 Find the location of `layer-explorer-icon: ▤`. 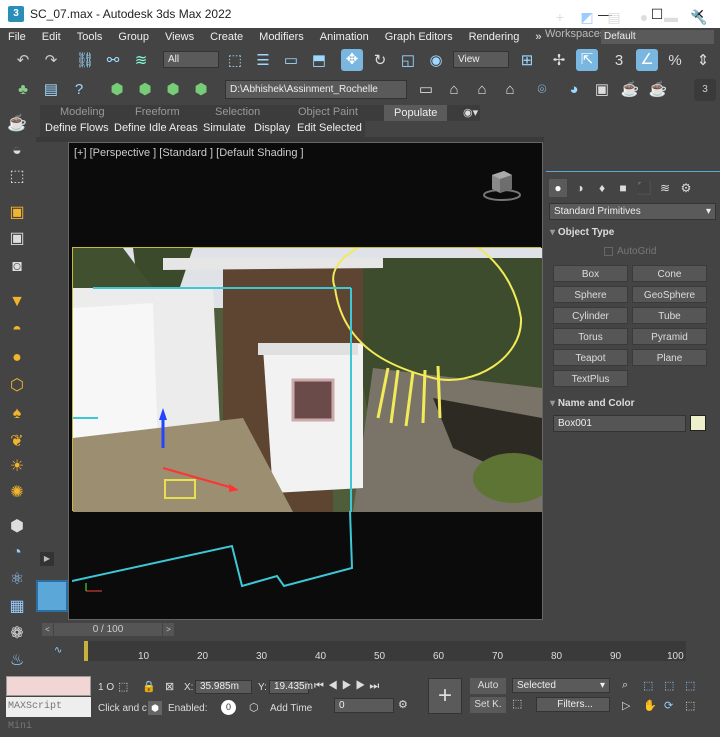

layer-explorer-icon: ▤ is located at coordinates (51, 90).